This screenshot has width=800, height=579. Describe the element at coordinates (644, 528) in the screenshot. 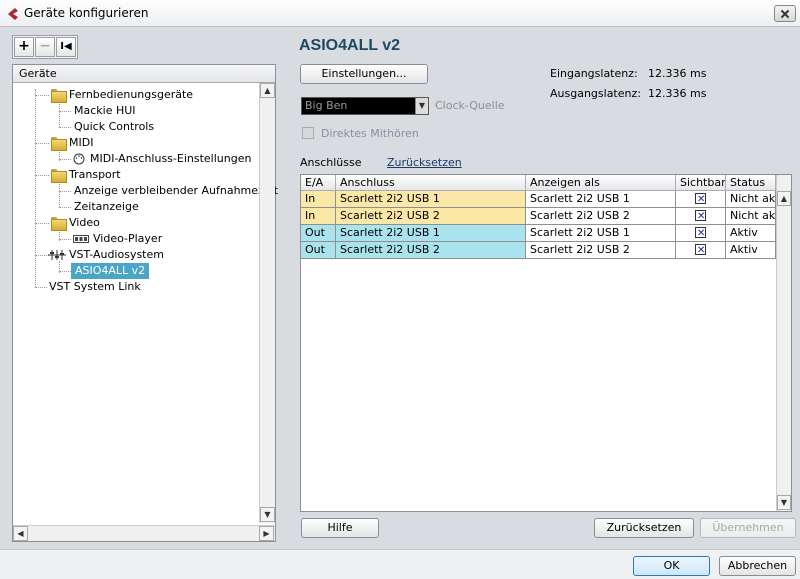

I see `reset-button: Zurücksetzen` at that location.